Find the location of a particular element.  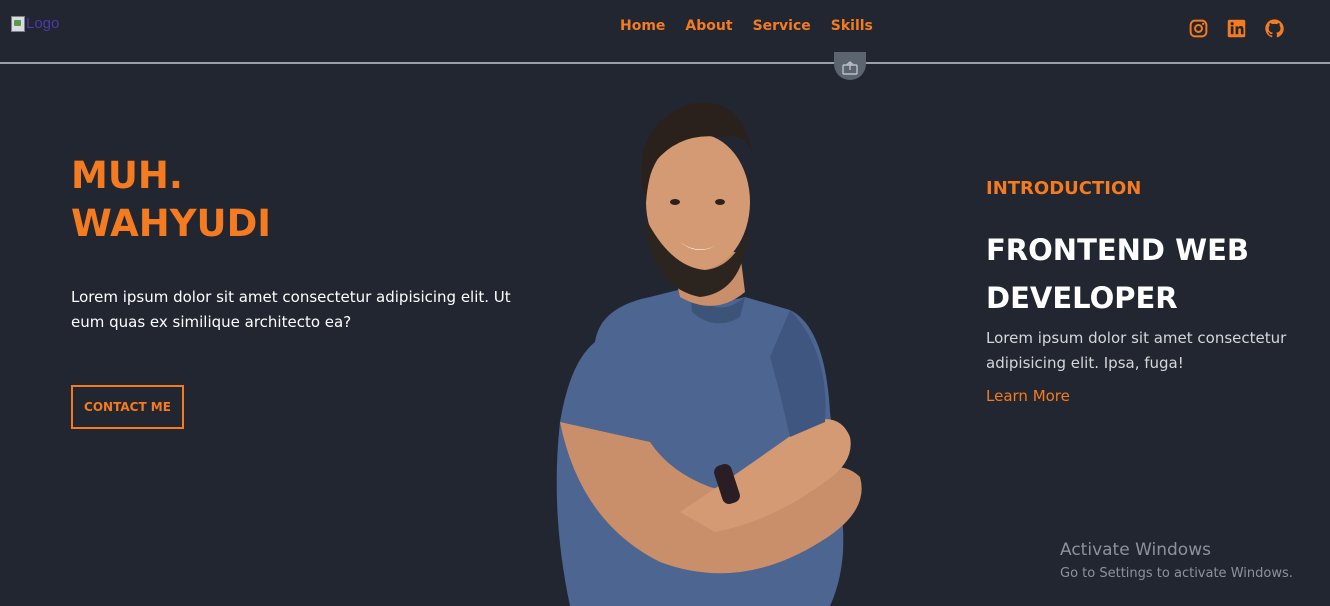

hero-name-line1: MUH. is located at coordinates (127, 175).